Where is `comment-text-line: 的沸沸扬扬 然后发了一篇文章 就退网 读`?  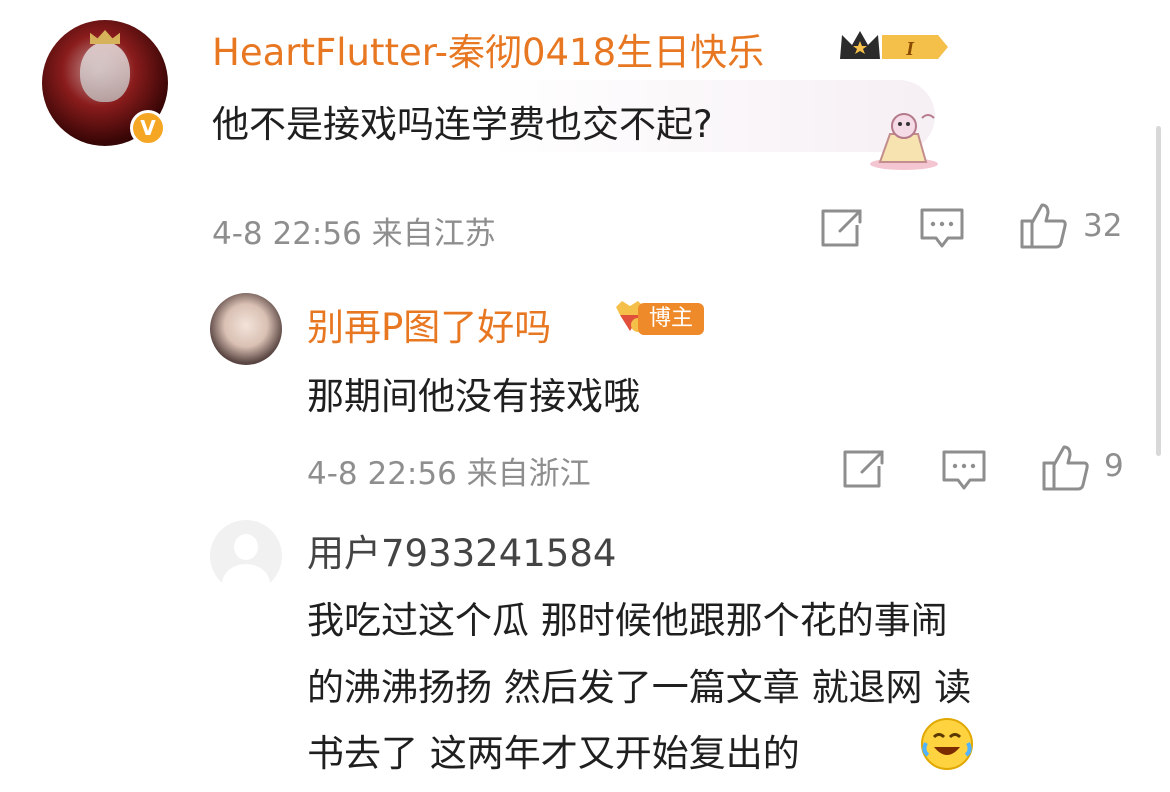 comment-text-line: 的沸沸扬扬 然后发了一篇文章 就退网 读 is located at coordinates (639, 687).